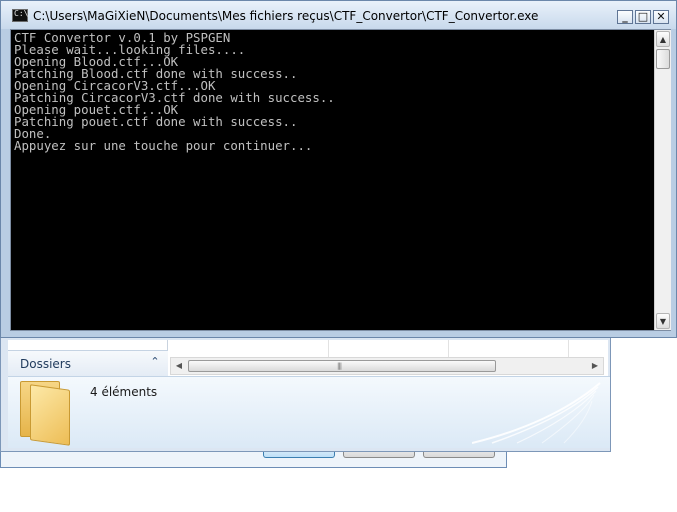 The width and height of the screenshot is (677, 512). I want to click on scroll-right-arrow-icon: ▶, so click(595, 366).